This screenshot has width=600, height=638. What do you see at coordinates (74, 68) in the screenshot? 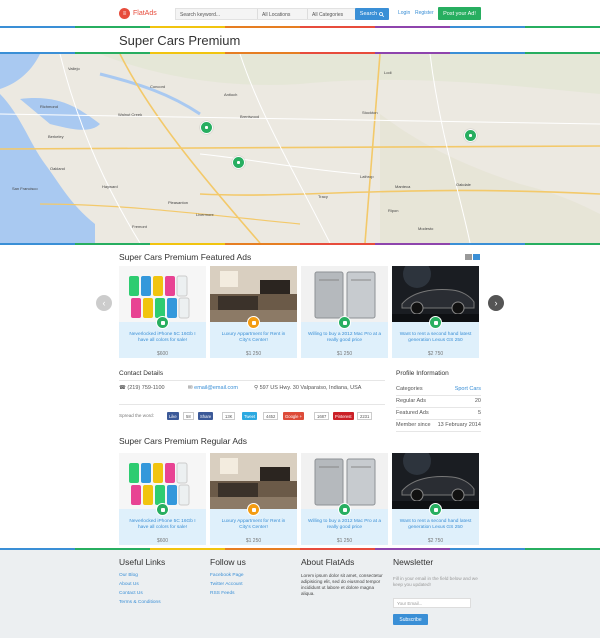
I see `map-label: Vallejo` at bounding box center [74, 68].